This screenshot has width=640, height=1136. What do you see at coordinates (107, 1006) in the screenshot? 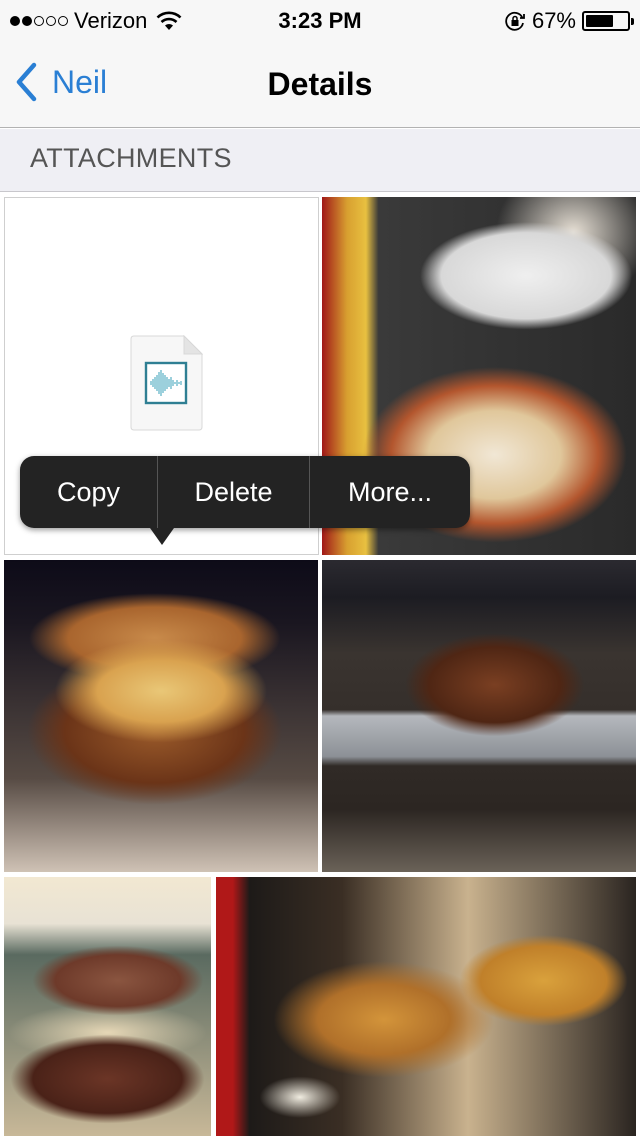
I see `attachment-photo-sandwich` at bounding box center [107, 1006].